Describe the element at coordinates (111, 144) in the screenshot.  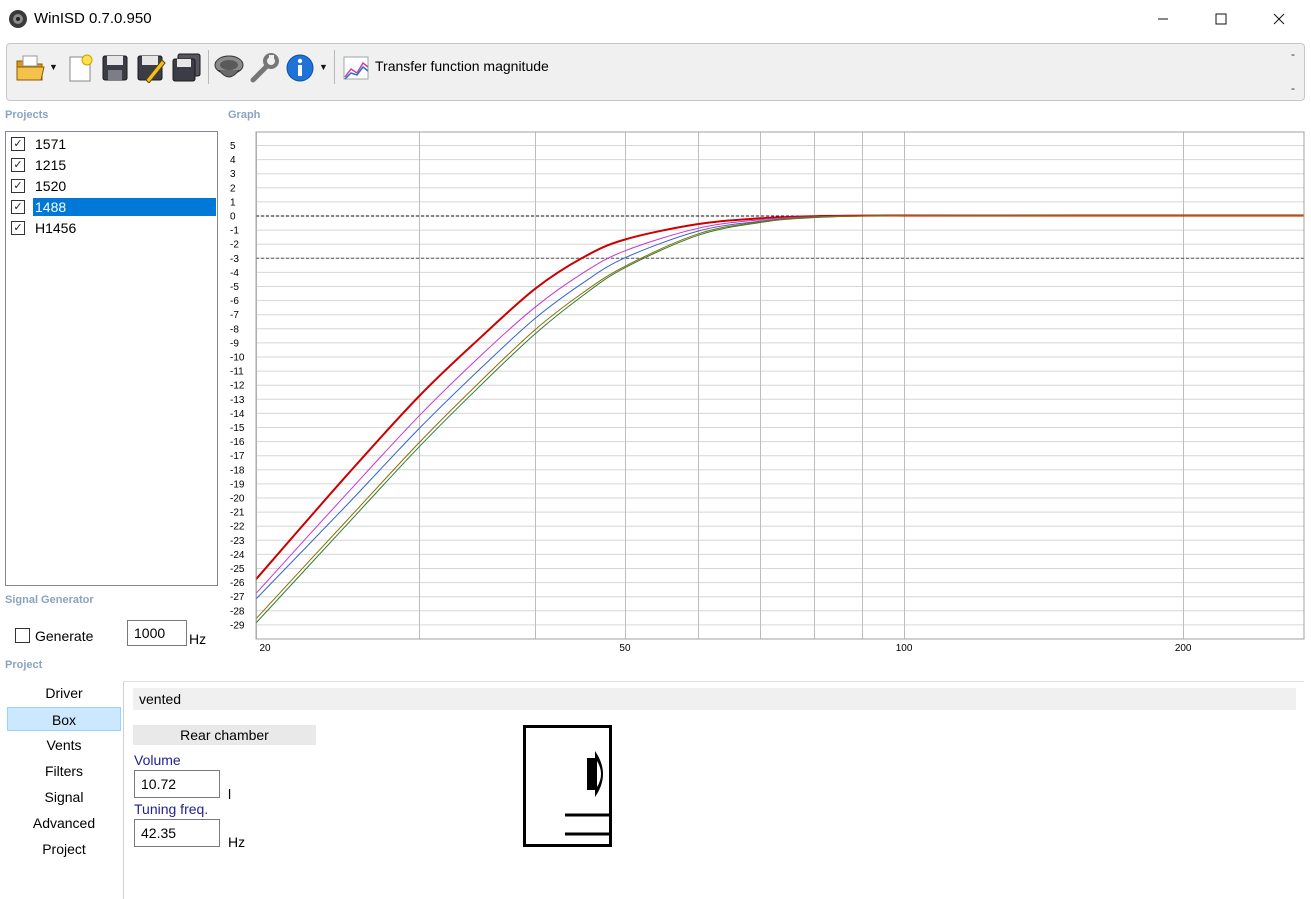
I see `project-item: ✓ 1571` at that location.